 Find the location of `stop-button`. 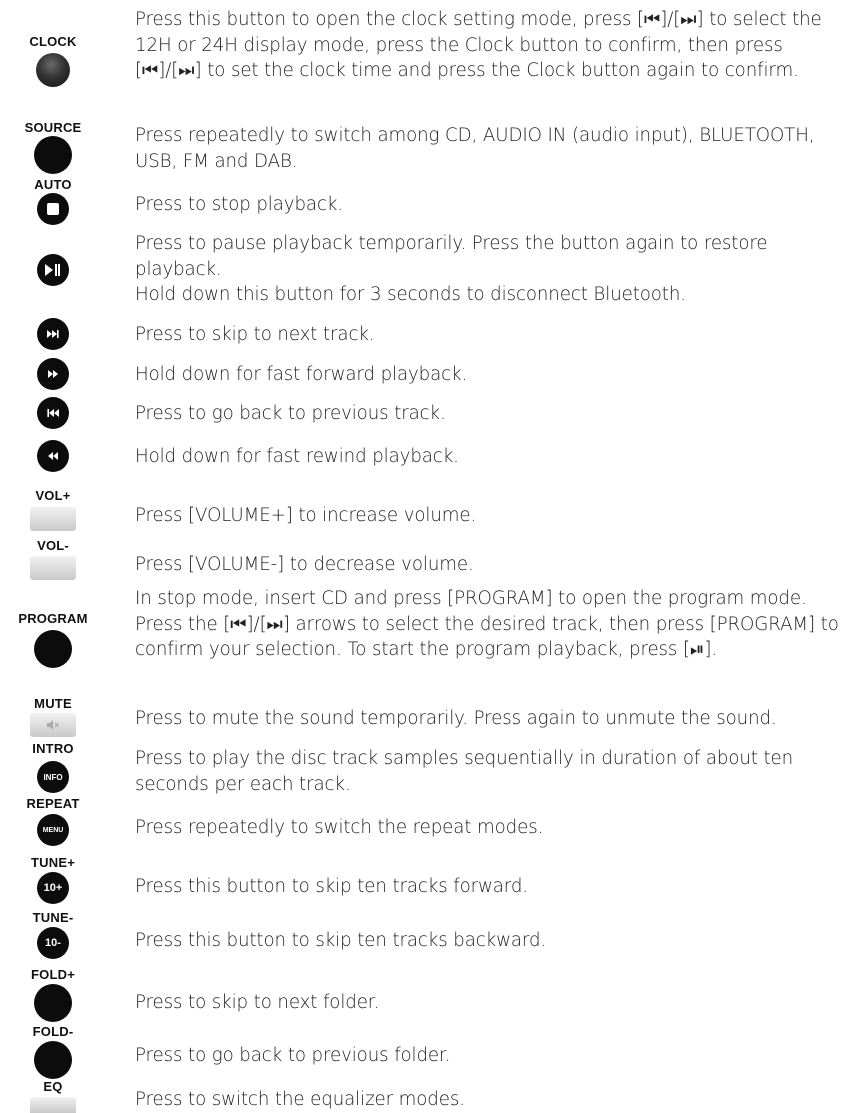

stop-button is located at coordinates (53, 209).